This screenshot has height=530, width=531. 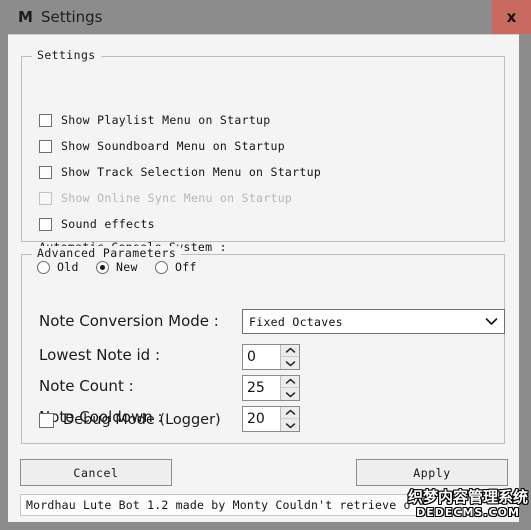 I want to click on close-button: x, so click(x=511, y=17).